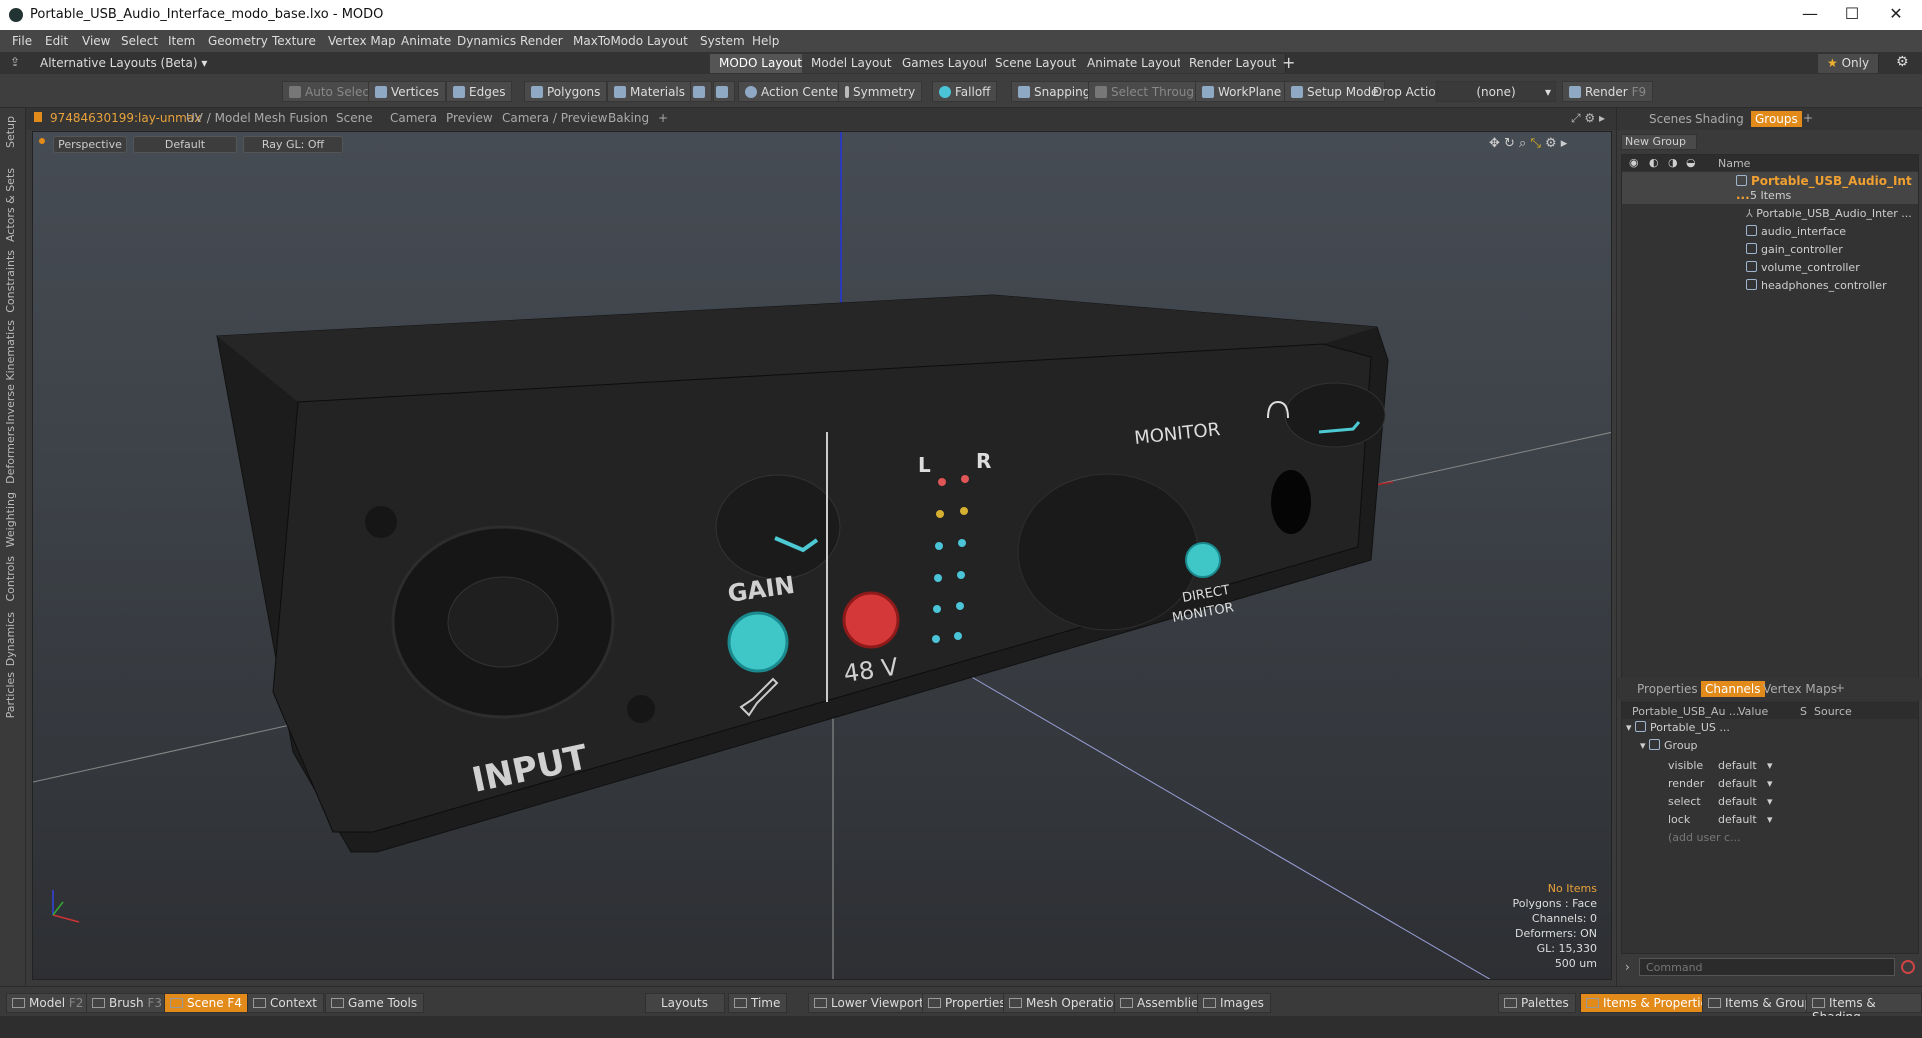  Describe the element at coordinates (628, 118) in the screenshot. I see `vptab-baking: Baking` at that location.